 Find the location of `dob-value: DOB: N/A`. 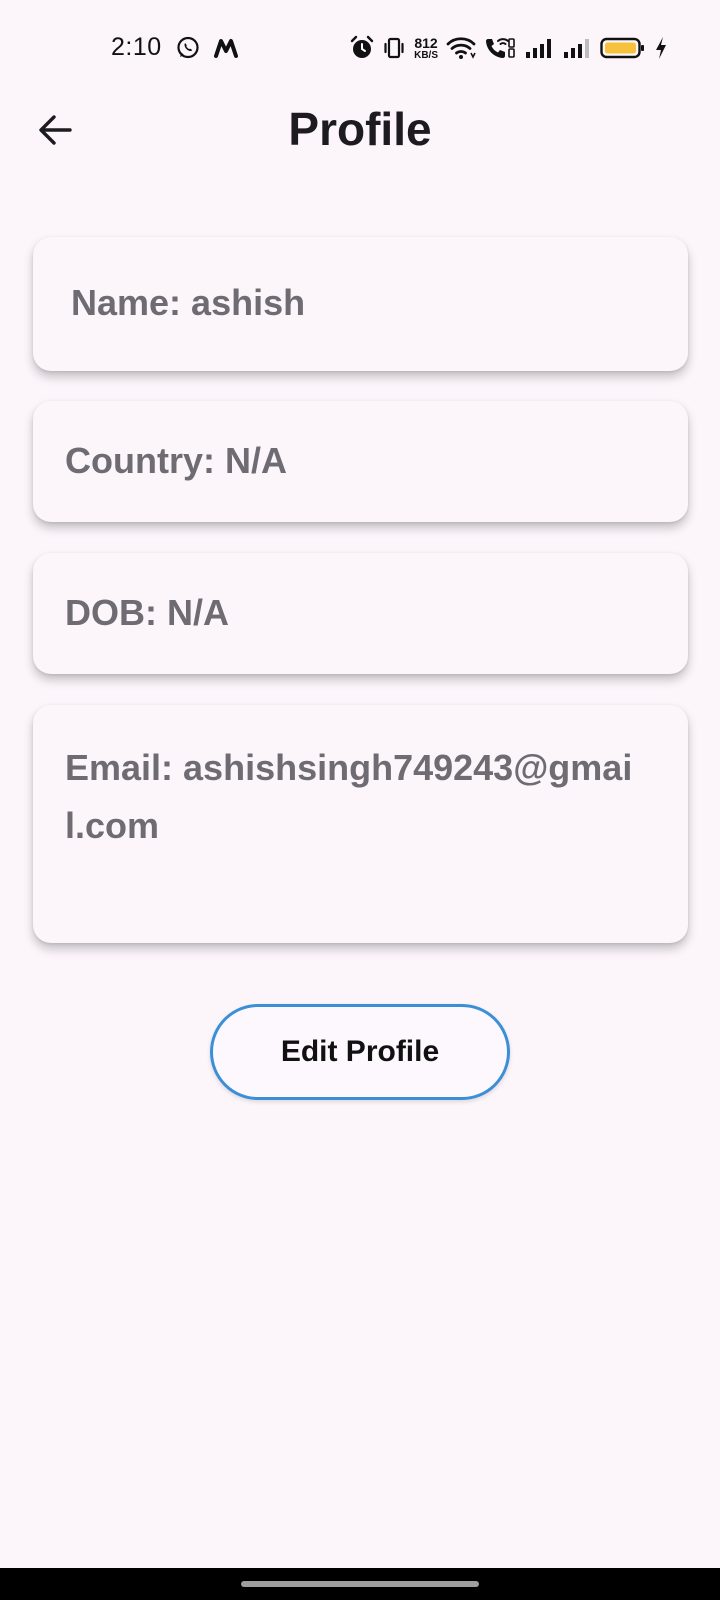

dob-value: DOB: N/A is located at coordinates (147, 612).